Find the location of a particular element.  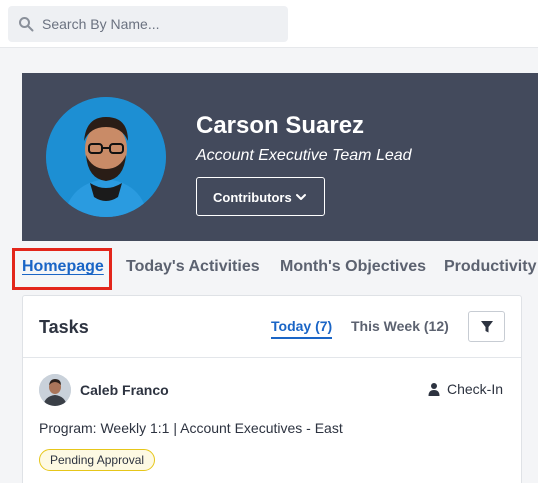

filter-icon is located at coordinates (487, 327).